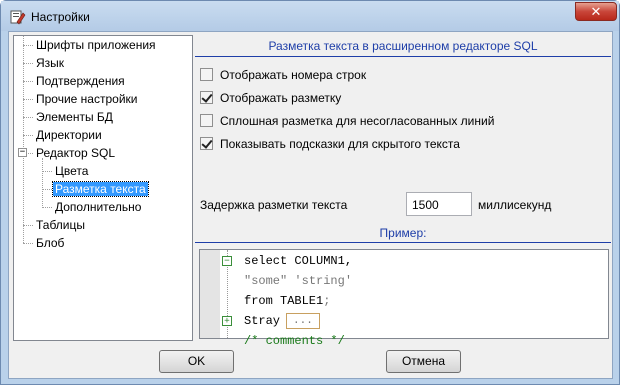 The width and height of the screenshot is (620, 385). I want to click on tree-item-label: Язык, so click(50, 63).